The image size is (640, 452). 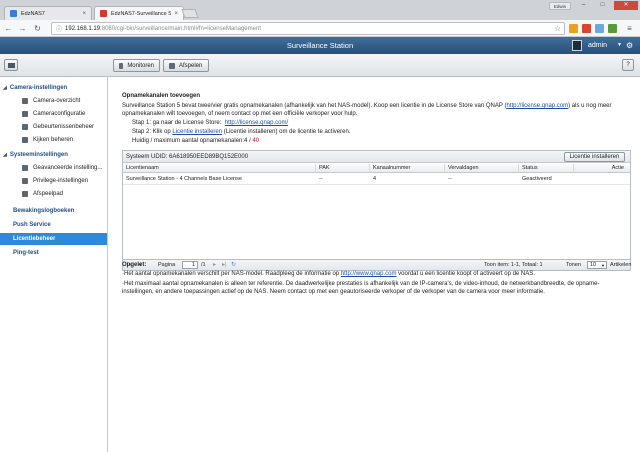 I want to click on back-icon: ←, so click(x=8, y=28).